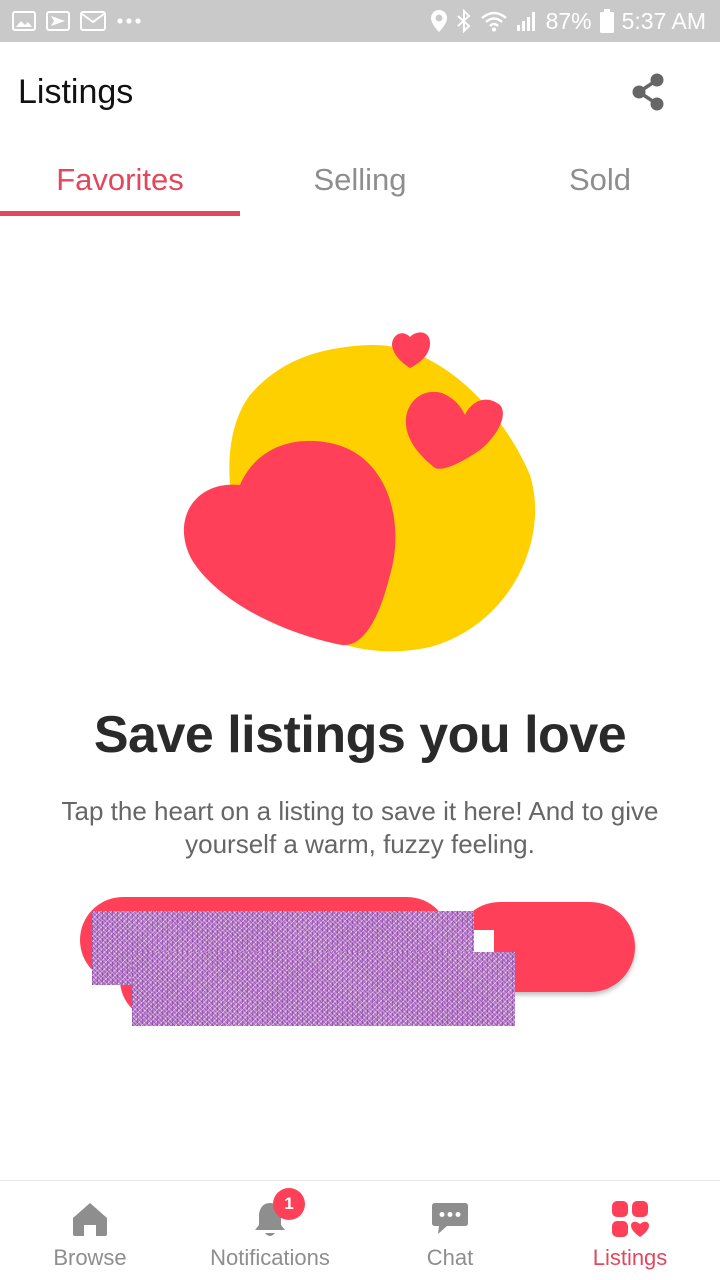 The height and width of the screenshot is (1280, 720). Describe the element at coordinates (663, 20) in the screenshot. I see `clock-time: 5:37 AM` at that location.